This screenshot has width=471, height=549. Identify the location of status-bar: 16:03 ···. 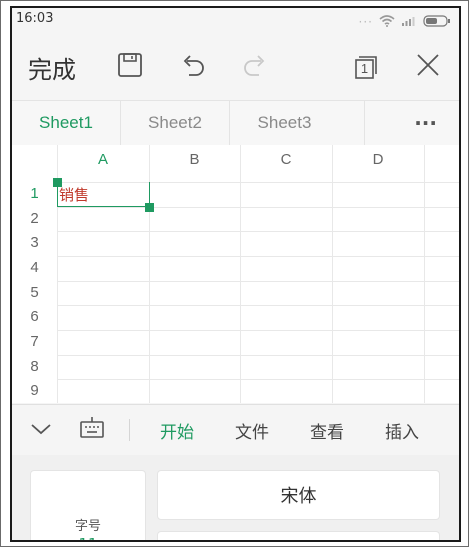
(235, 21).